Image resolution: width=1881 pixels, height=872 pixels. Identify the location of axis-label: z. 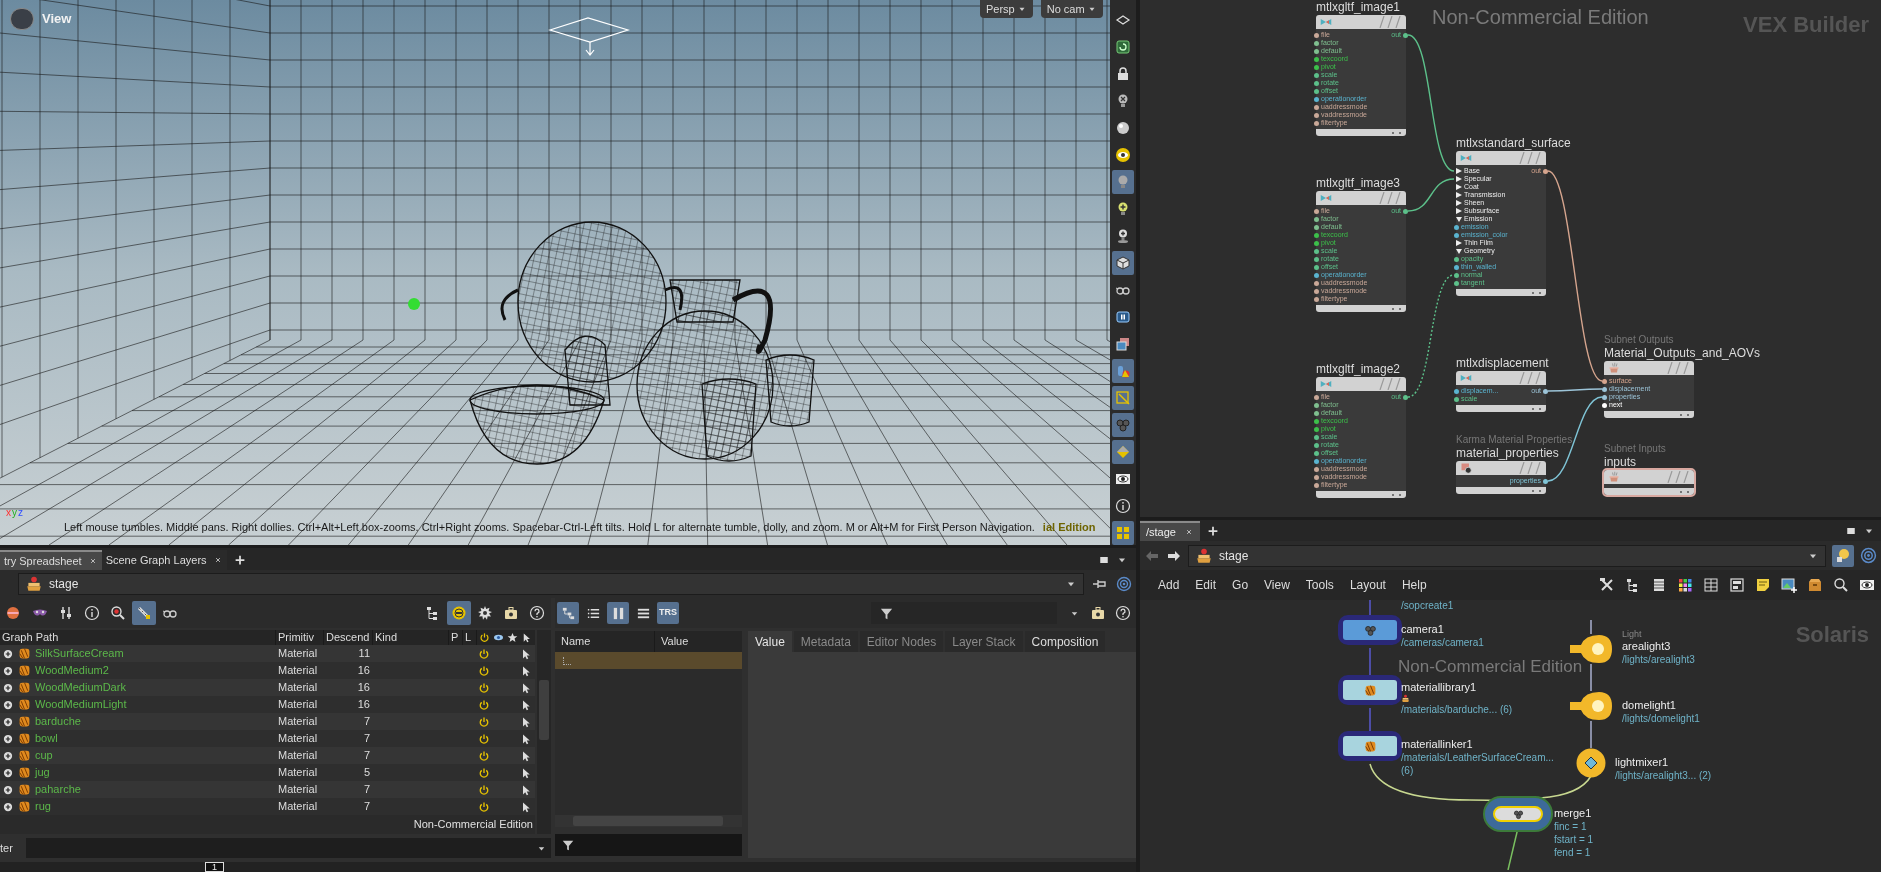
(20, 513).